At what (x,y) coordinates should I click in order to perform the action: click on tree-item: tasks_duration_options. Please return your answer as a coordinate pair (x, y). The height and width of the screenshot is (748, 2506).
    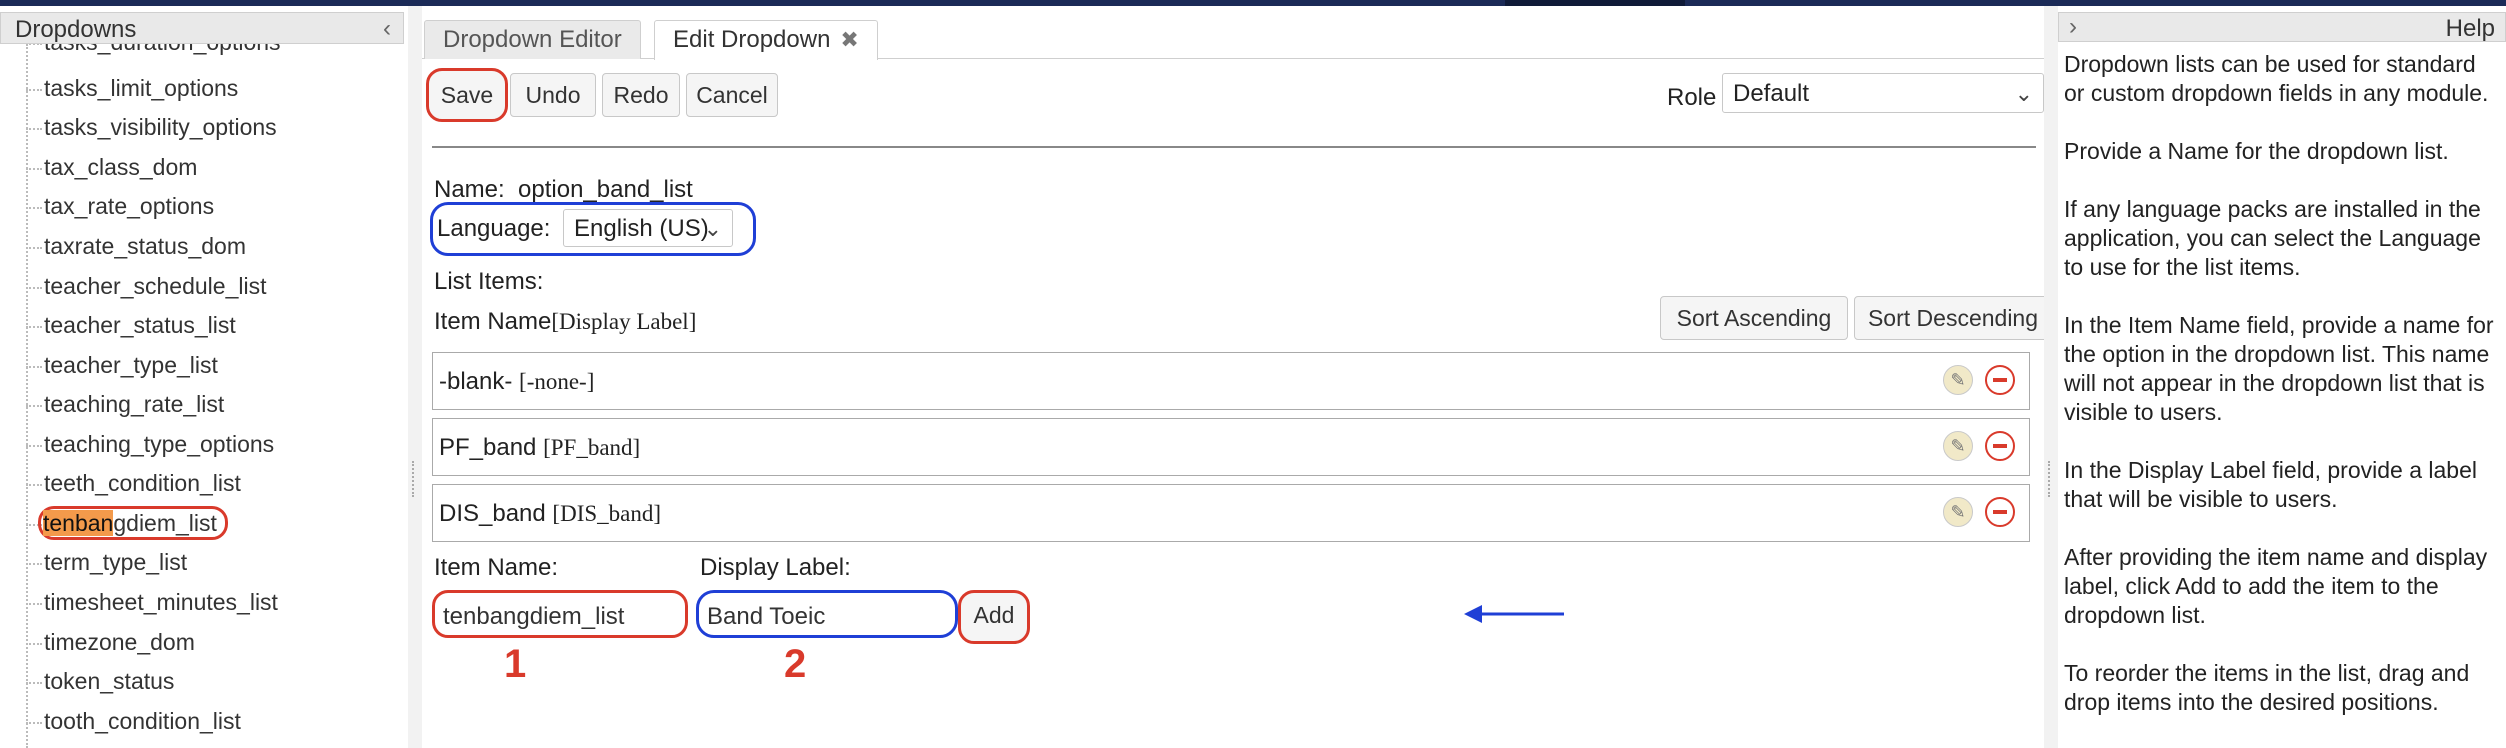
    Looking at the image, I should click on (153, 52).